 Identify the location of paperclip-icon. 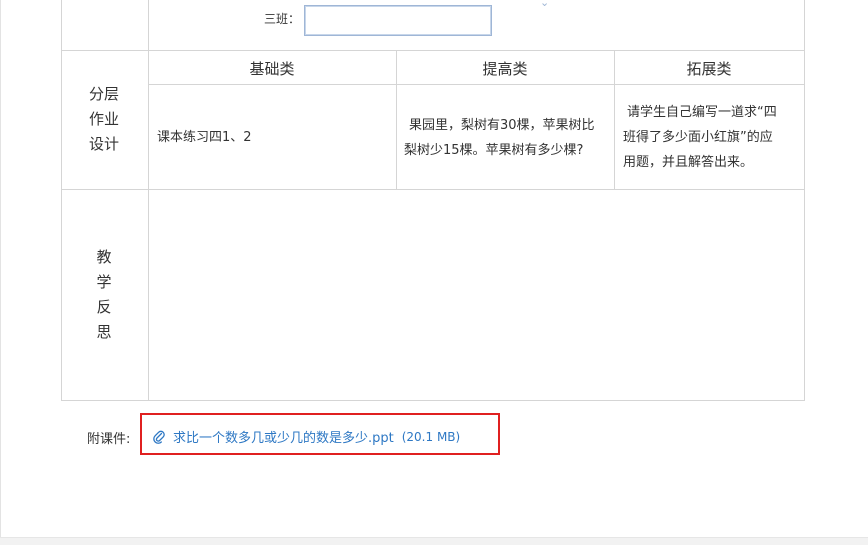
(159, 437).